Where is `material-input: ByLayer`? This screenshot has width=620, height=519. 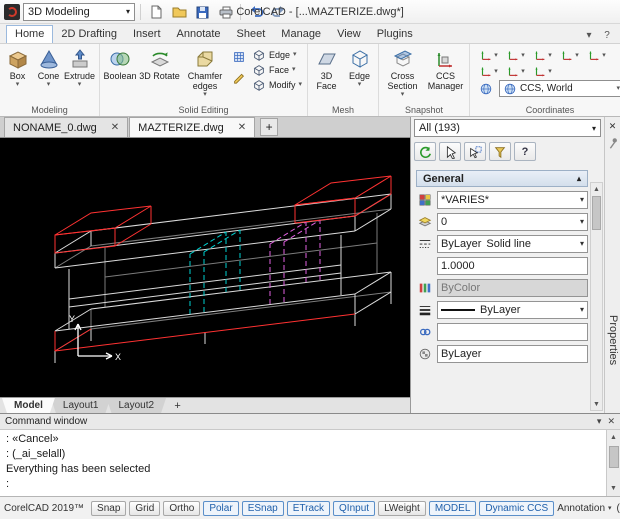 material-input: ByLayer is located at coordinates (512, 353).